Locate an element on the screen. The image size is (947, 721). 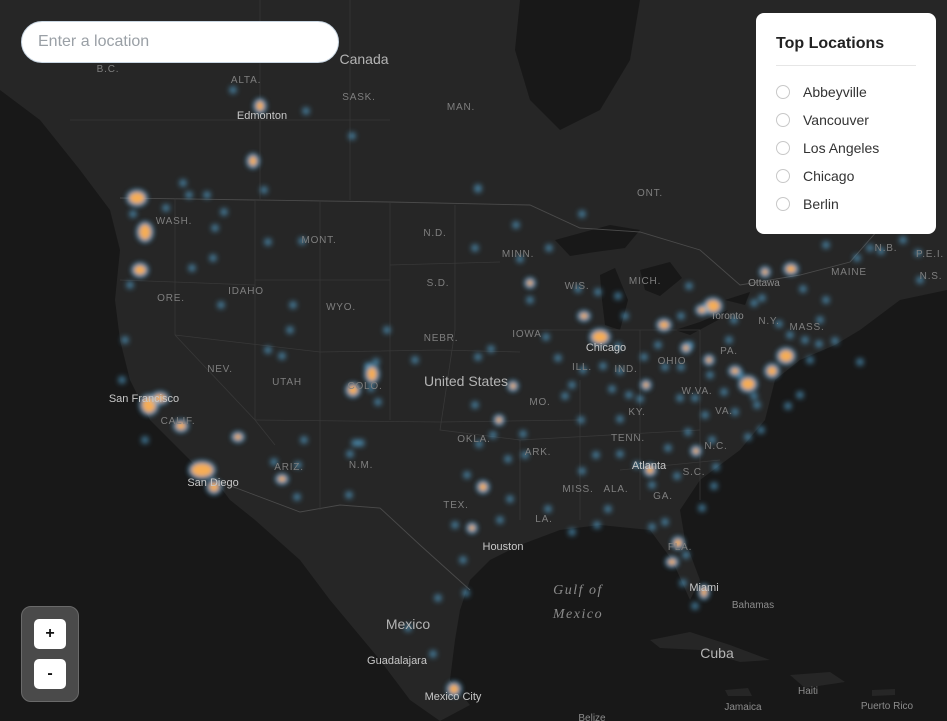
region-label: N.S. is located at coordinates (931, 276).